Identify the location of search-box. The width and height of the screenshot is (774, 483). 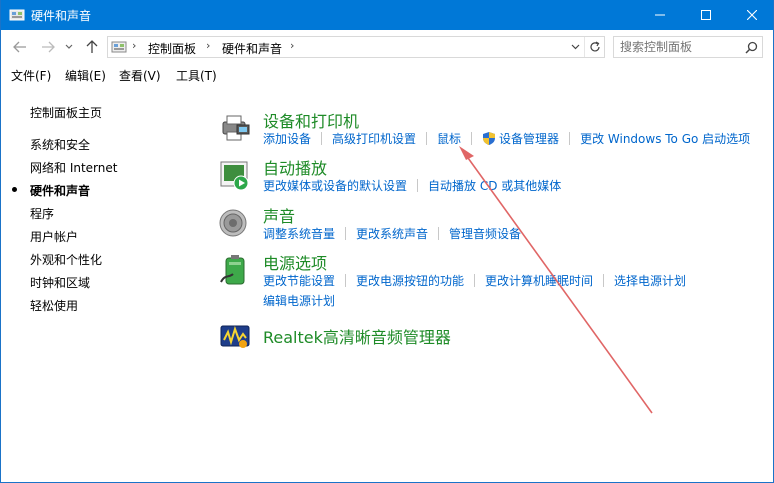
(688, 47).